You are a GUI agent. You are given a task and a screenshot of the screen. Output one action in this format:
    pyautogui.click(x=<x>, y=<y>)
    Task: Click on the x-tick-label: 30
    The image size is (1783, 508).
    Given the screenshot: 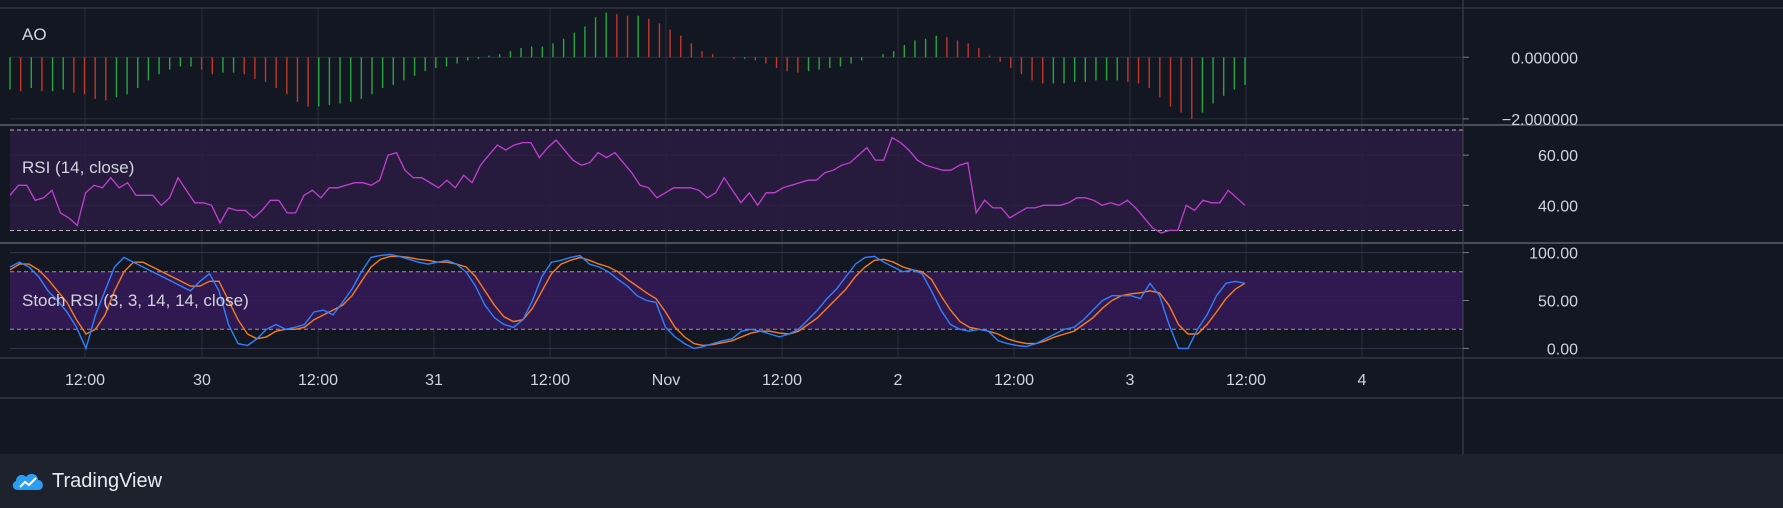 What is the action you would take?
    pyautogui.click(x=202, y=380)
    